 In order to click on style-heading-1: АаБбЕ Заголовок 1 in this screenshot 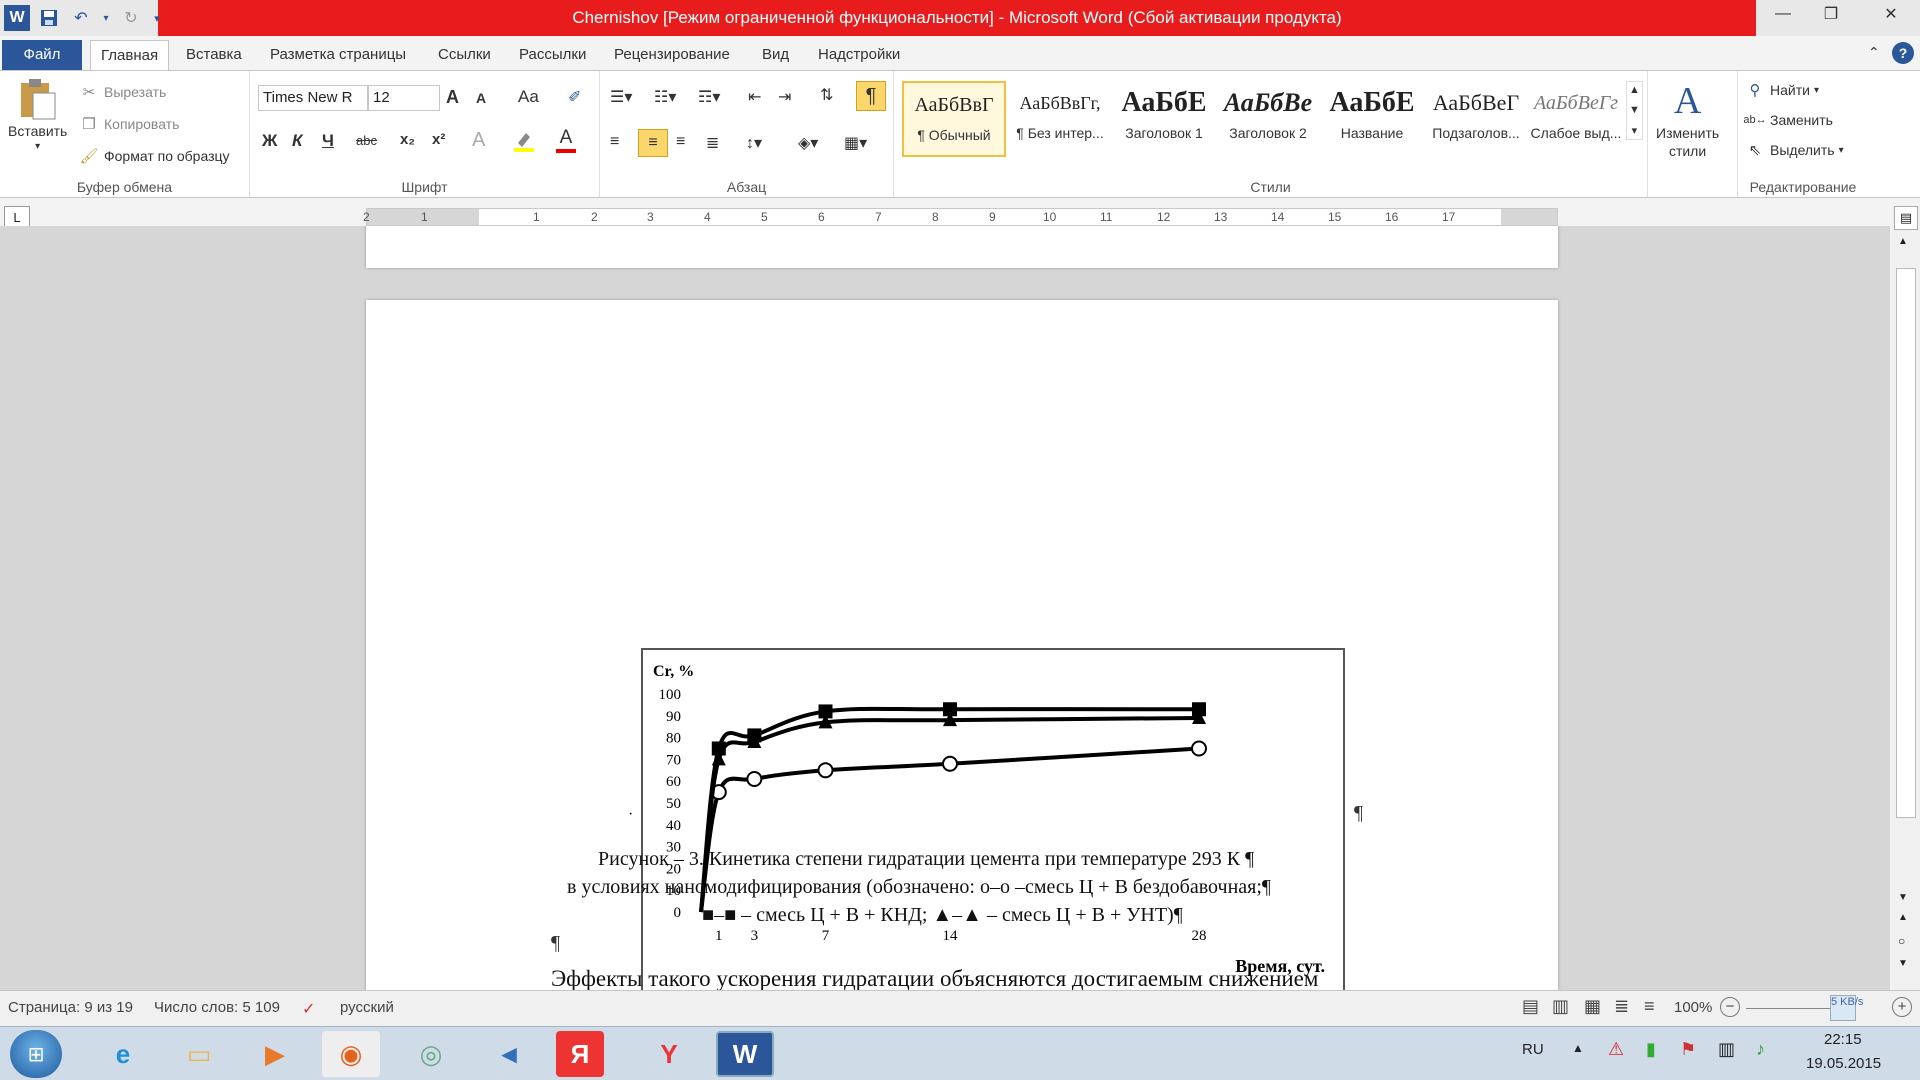, I will do `click(1164, 119)`.